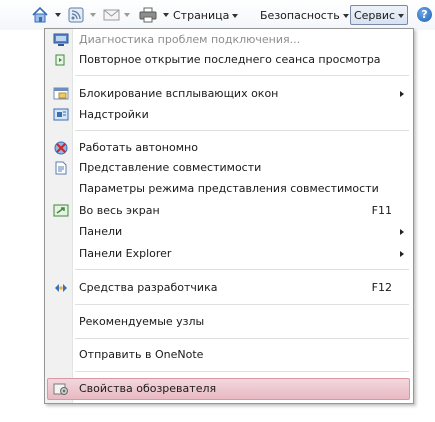 The height and width of the screenshot is (422, 435). What do you see at coordinates (61, 148) in the screenshot?
I see `work-offline-icon` at bounding box center [61, 148].